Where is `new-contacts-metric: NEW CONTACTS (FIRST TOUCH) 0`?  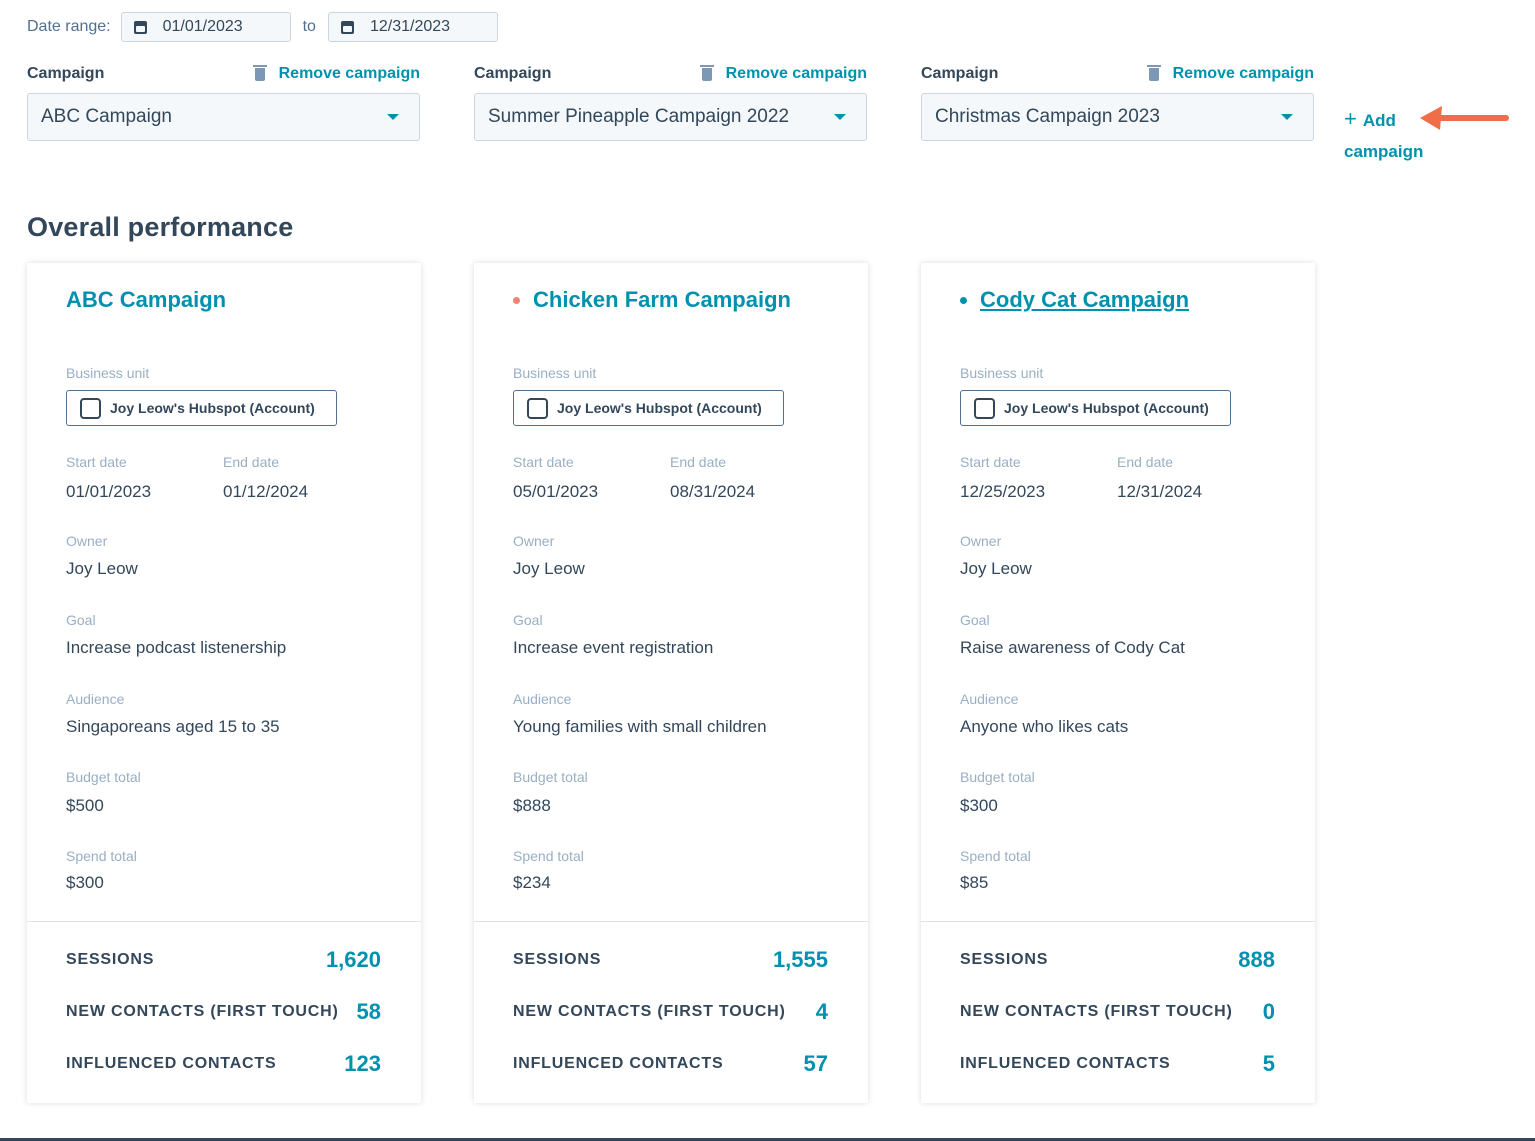
new-contacts-metric: NEW CONTACTS (FIRST TOUCH) 0 is located at coordinates (1117, 1012).